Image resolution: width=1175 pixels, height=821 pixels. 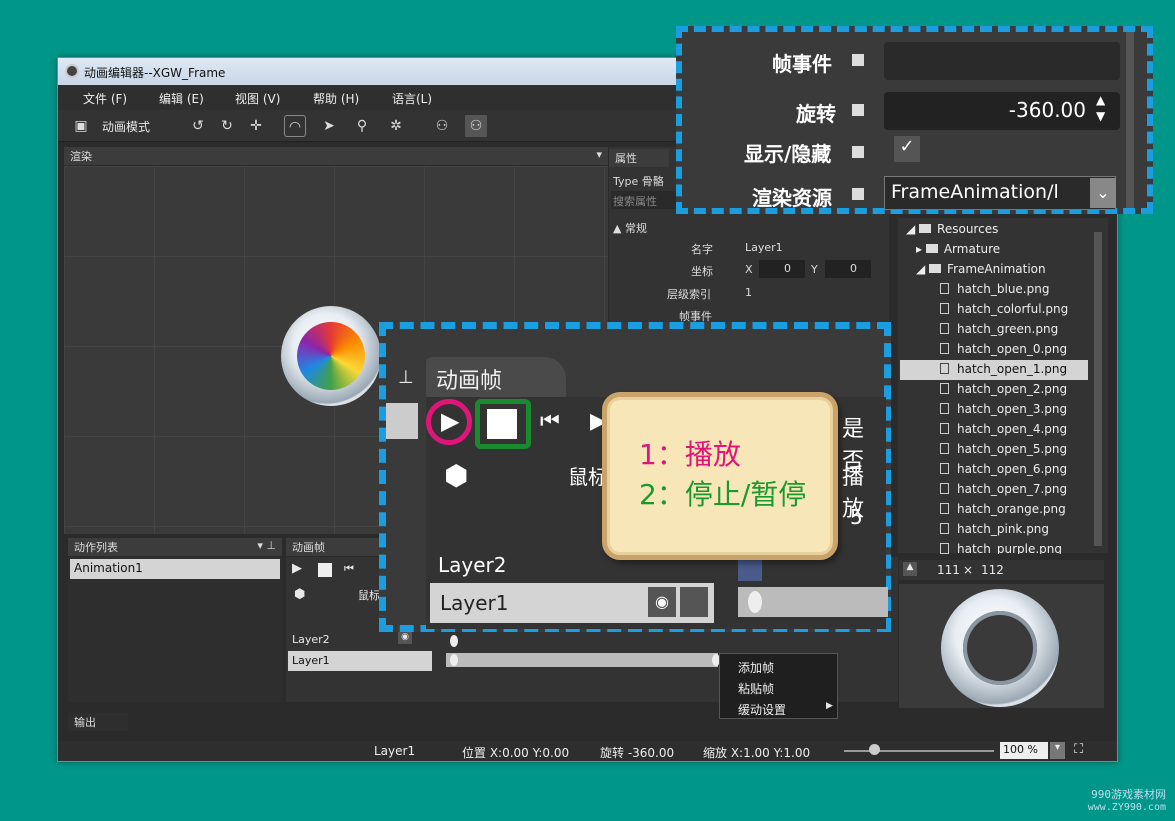 What do you see at coordinates (762, 709) in the screenshot?
I see `menu-easing: 缓动设置` at bounding box center [762, 709].